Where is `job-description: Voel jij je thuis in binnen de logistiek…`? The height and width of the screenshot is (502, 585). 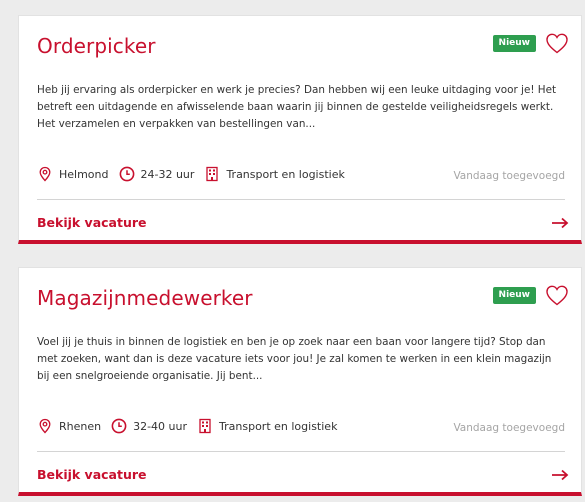
job-description: Voel jij je thuis in binnen de logistiek… is located at coordinates (294, 359).